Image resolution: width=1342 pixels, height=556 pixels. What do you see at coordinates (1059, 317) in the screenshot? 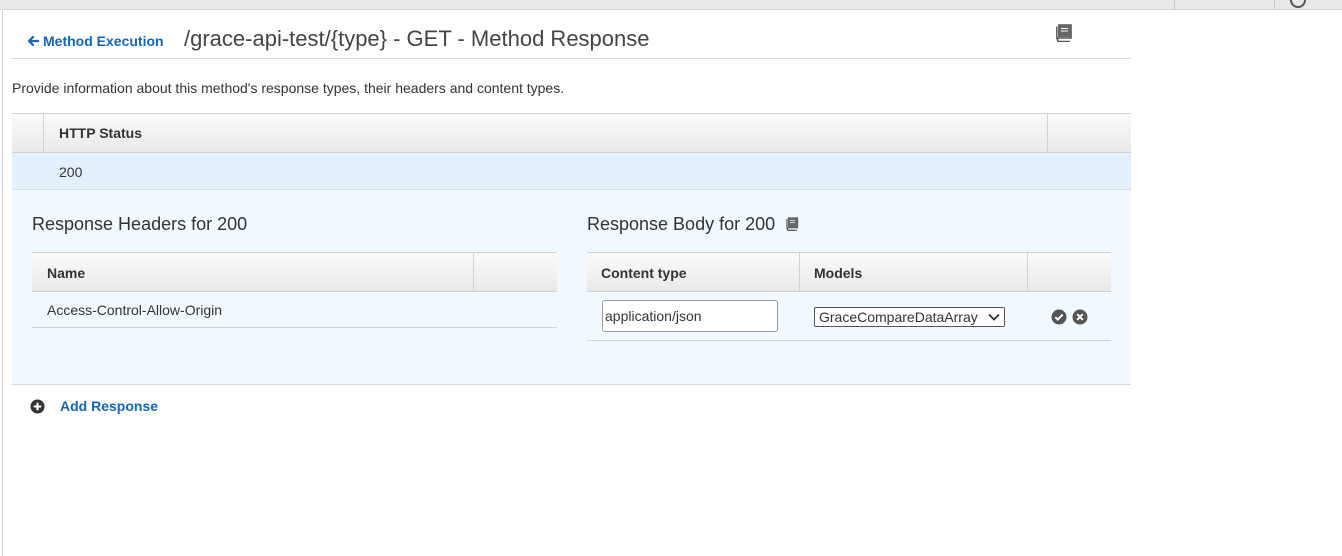
I see `check-circle-icon` at bounding box center [1059, 317].